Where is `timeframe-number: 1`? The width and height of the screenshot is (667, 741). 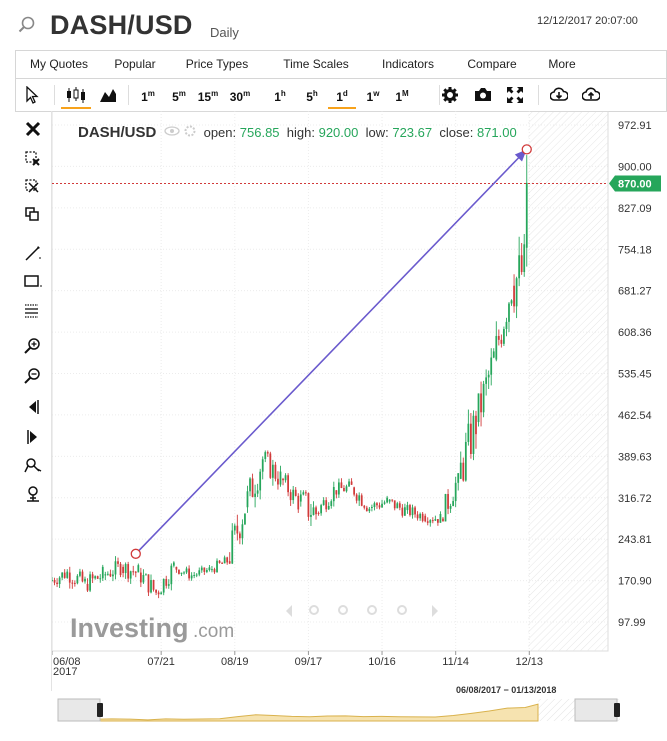 timeframe-number: 1 is located at coordinates (277, 97).